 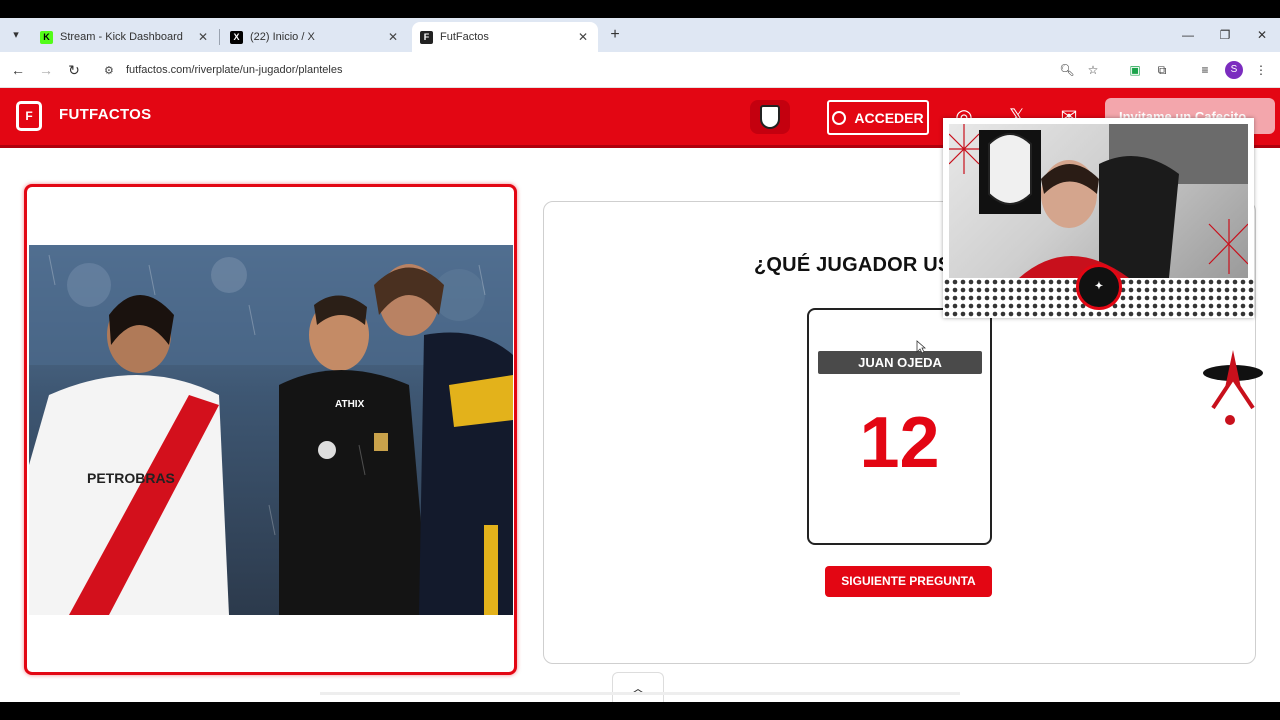 What do you see at coordinates (638, 687) in the screenshot?
I see `chevron-up-icon: ︿` at bounding box center [638, 687].